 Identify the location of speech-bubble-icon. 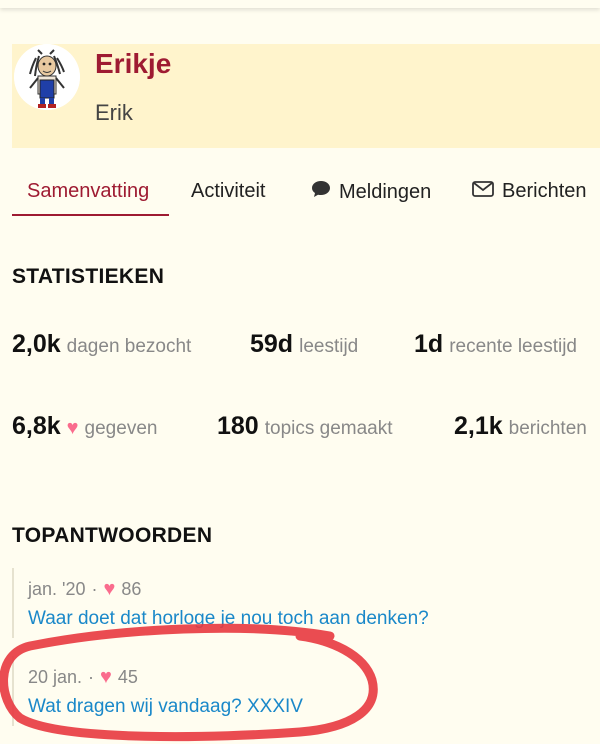
(321, 192).